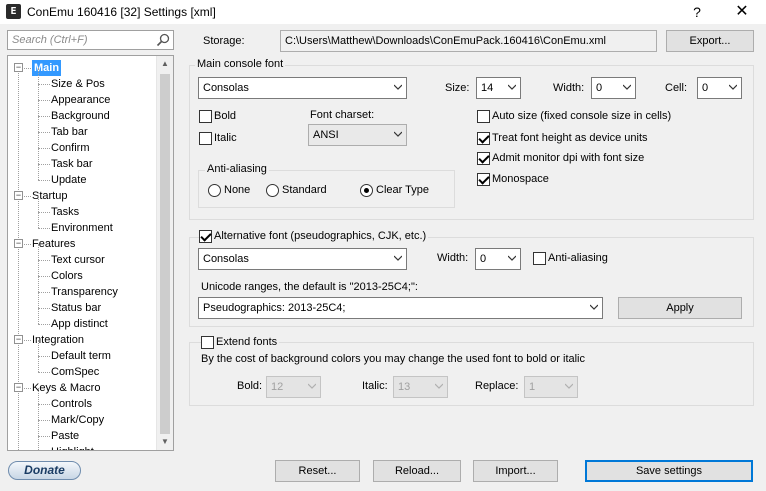 The image size is (766, 491). I want to click on extend-fonts-label: Extend fonts, so click(247, 342).